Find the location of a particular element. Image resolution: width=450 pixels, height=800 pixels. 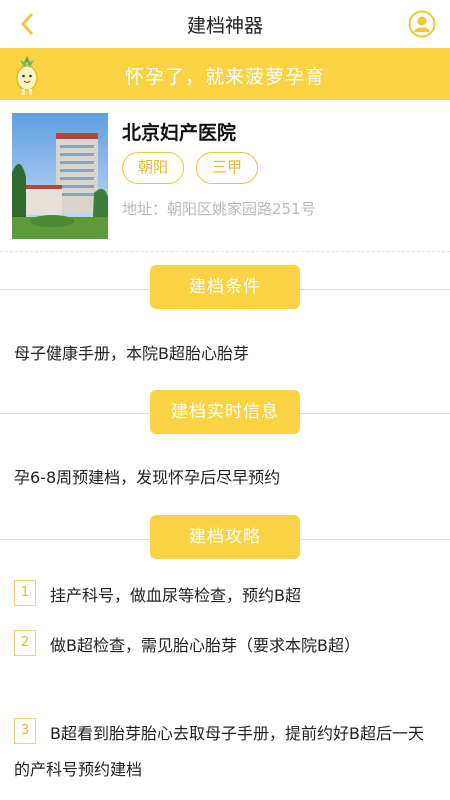

step-number: 1 is located at coordinates (25, 593).